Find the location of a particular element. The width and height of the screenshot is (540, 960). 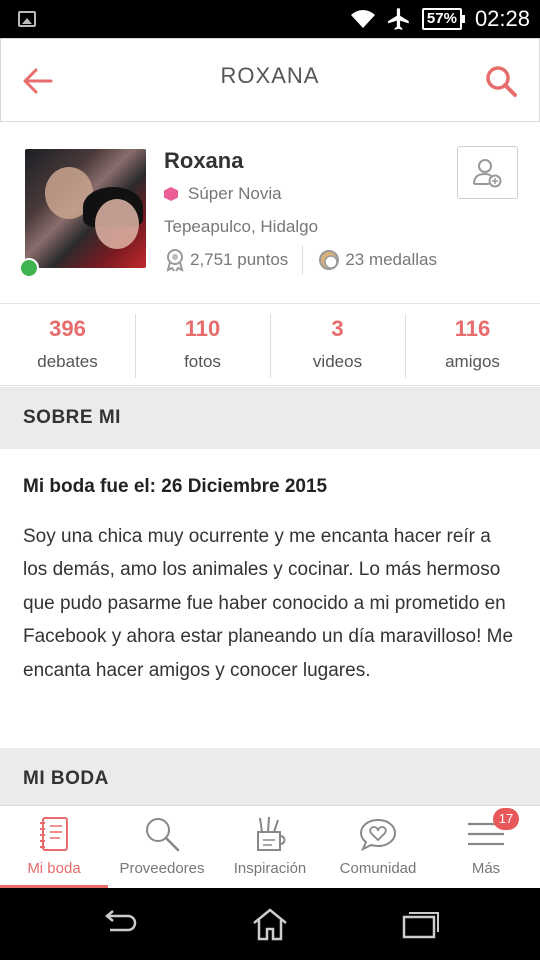

clock: 02:28 is located at coordinates (502, 18).